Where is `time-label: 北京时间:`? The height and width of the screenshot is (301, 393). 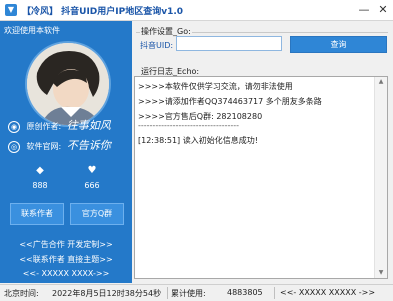
time-label: 北京时间: is located at coordinates (21, 293).